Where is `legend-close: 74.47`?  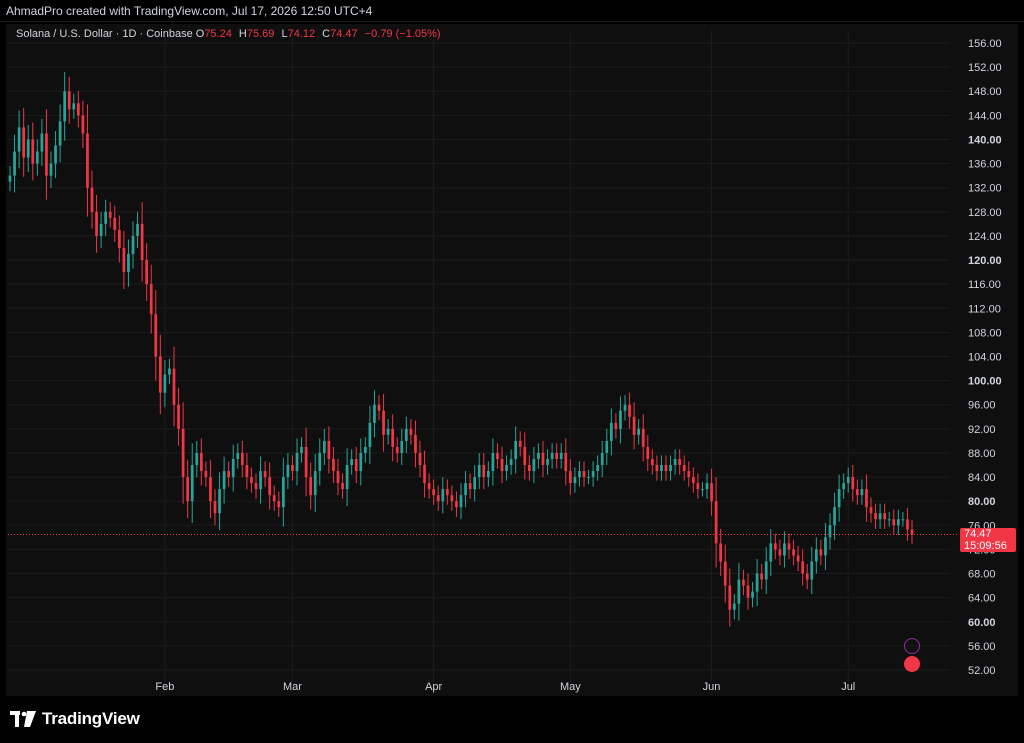 legend-close: 74.47 is located at coordinates (344, 34).